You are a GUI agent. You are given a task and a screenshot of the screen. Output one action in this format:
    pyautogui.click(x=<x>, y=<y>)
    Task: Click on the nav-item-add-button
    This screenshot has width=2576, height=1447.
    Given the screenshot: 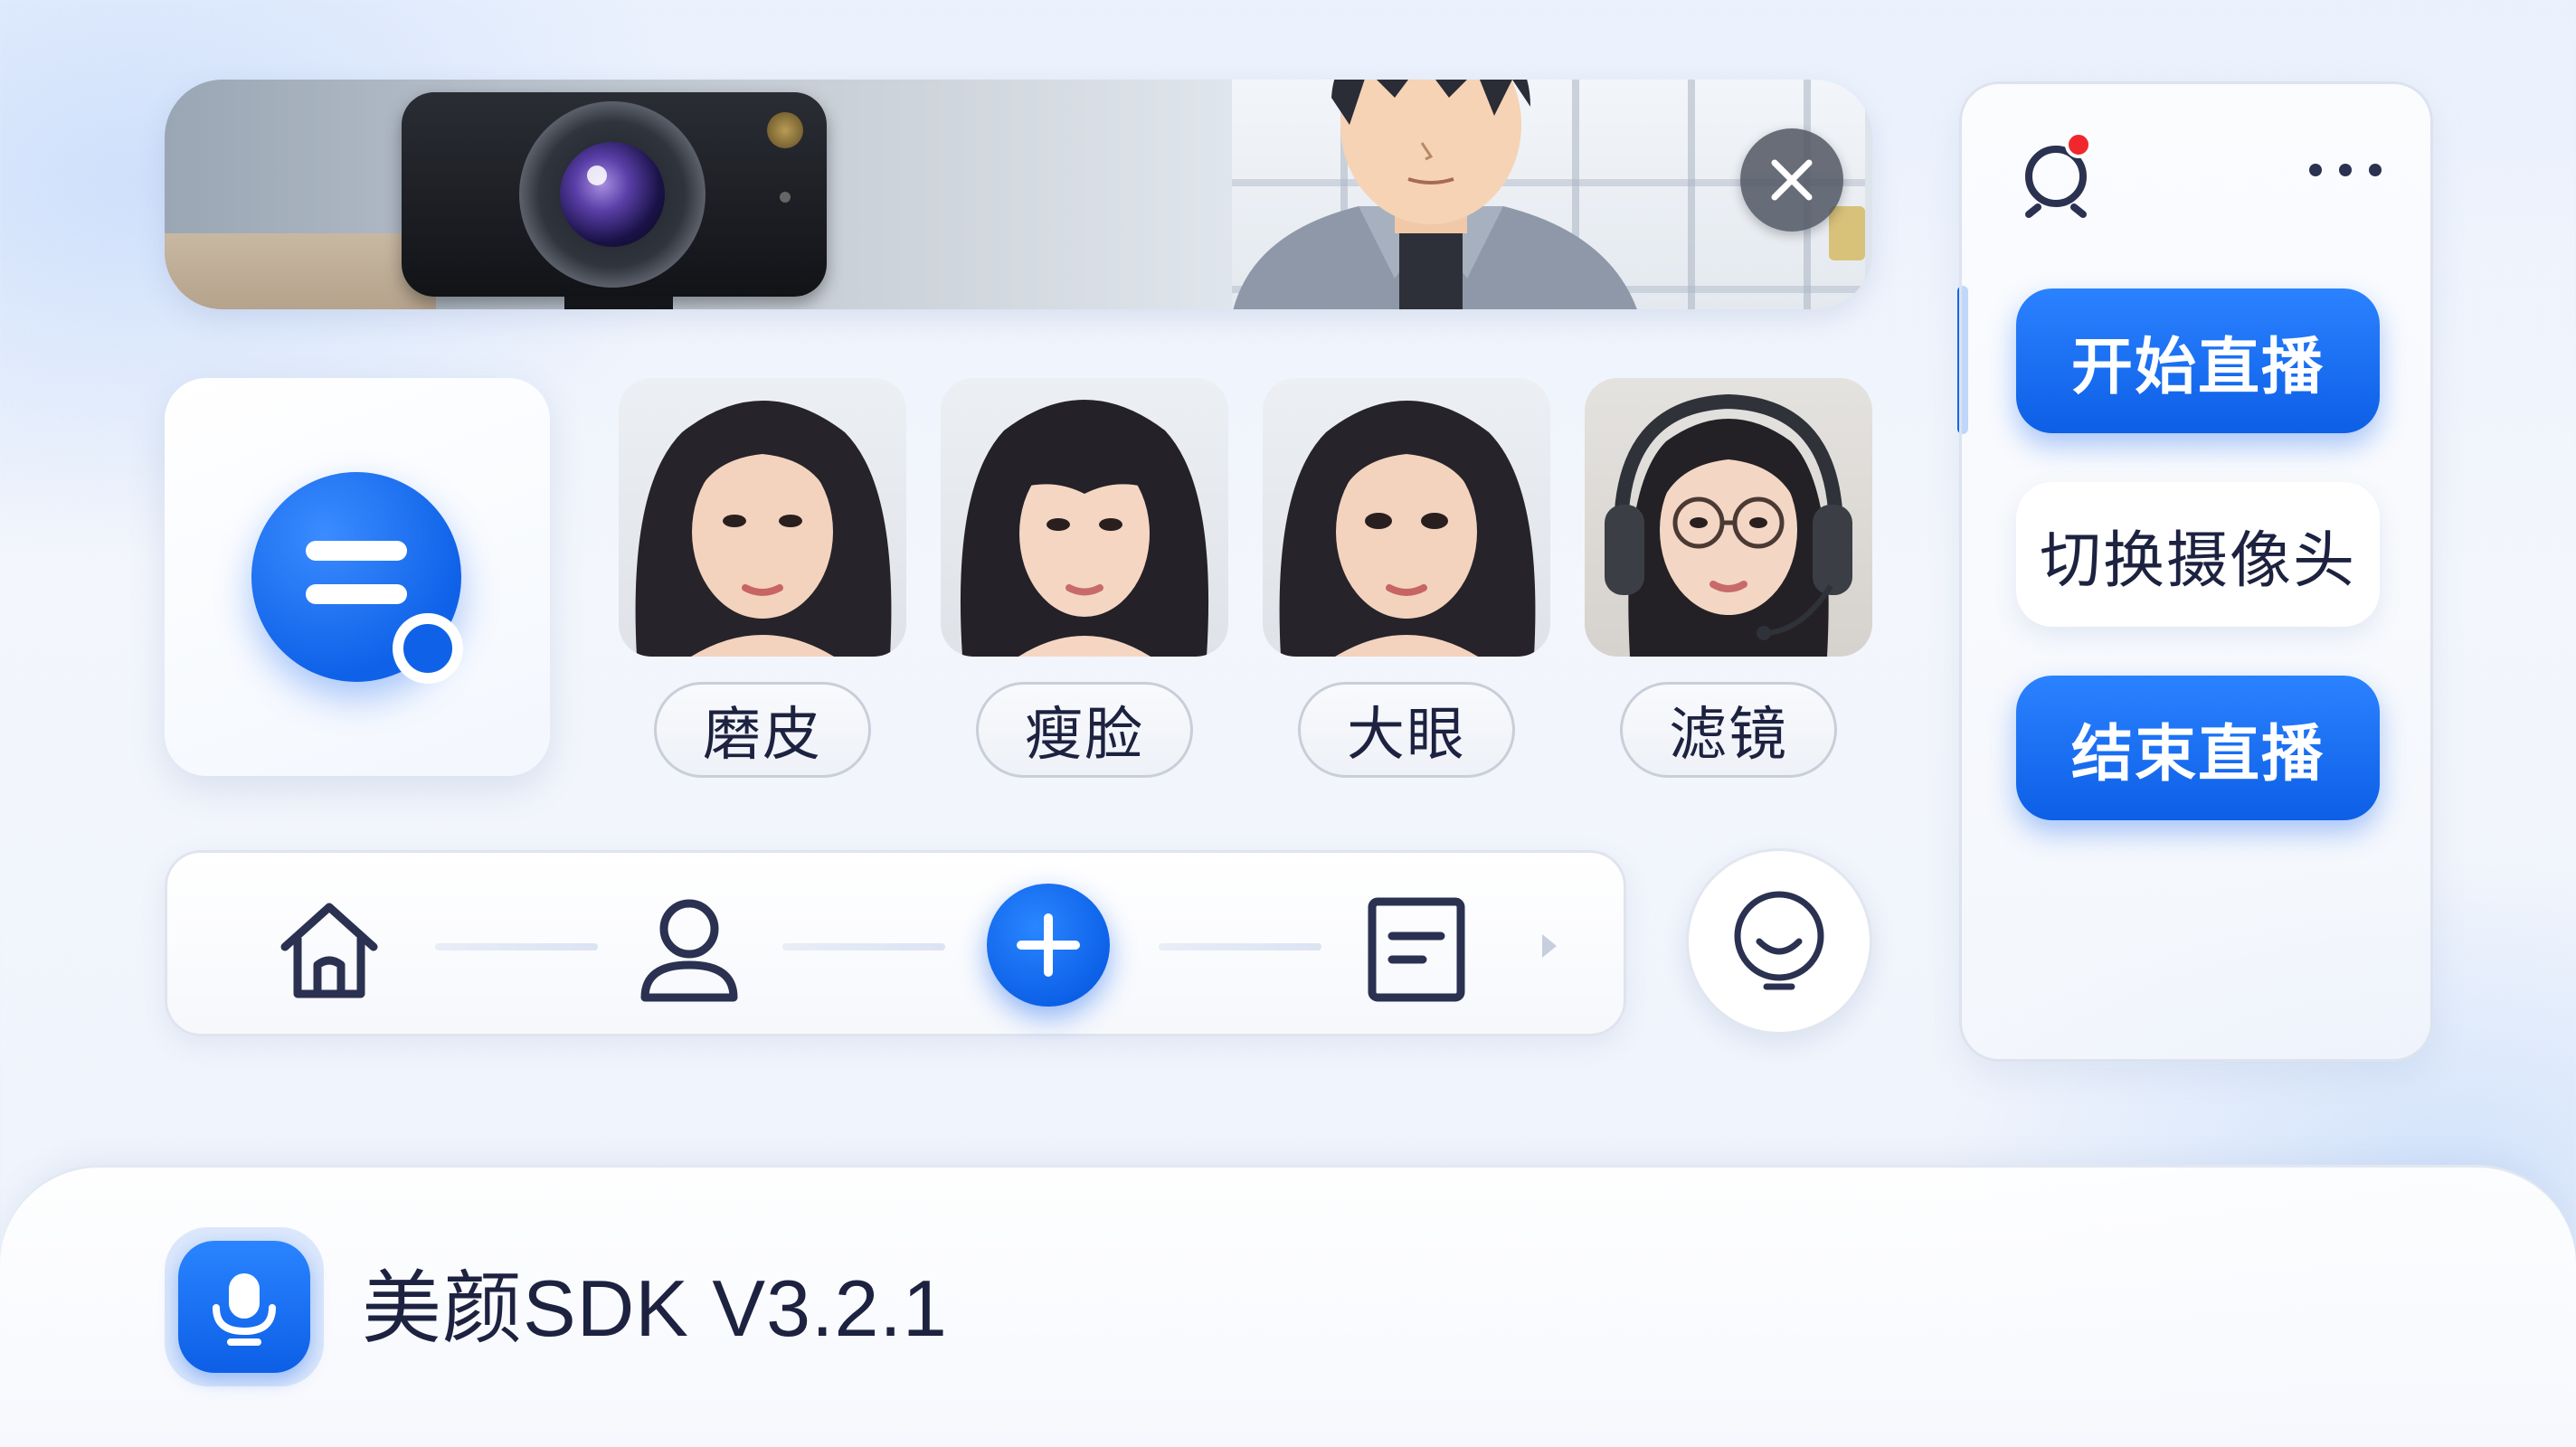 What is the action you would take?
    pyautogui.click(x=1049, y=945)
    